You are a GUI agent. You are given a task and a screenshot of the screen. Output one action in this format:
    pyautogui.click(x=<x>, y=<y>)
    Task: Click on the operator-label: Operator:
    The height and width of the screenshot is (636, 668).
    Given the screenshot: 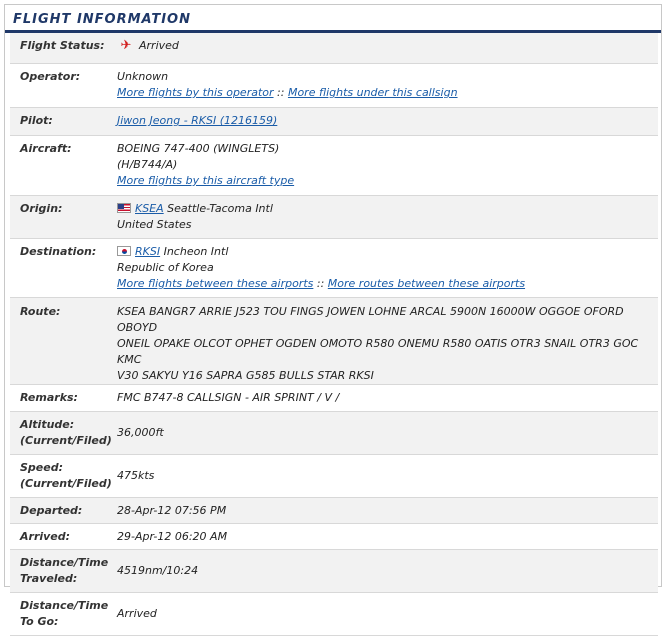 What is the action you would take?
    pyautogui.click(x=63, y=85)
    